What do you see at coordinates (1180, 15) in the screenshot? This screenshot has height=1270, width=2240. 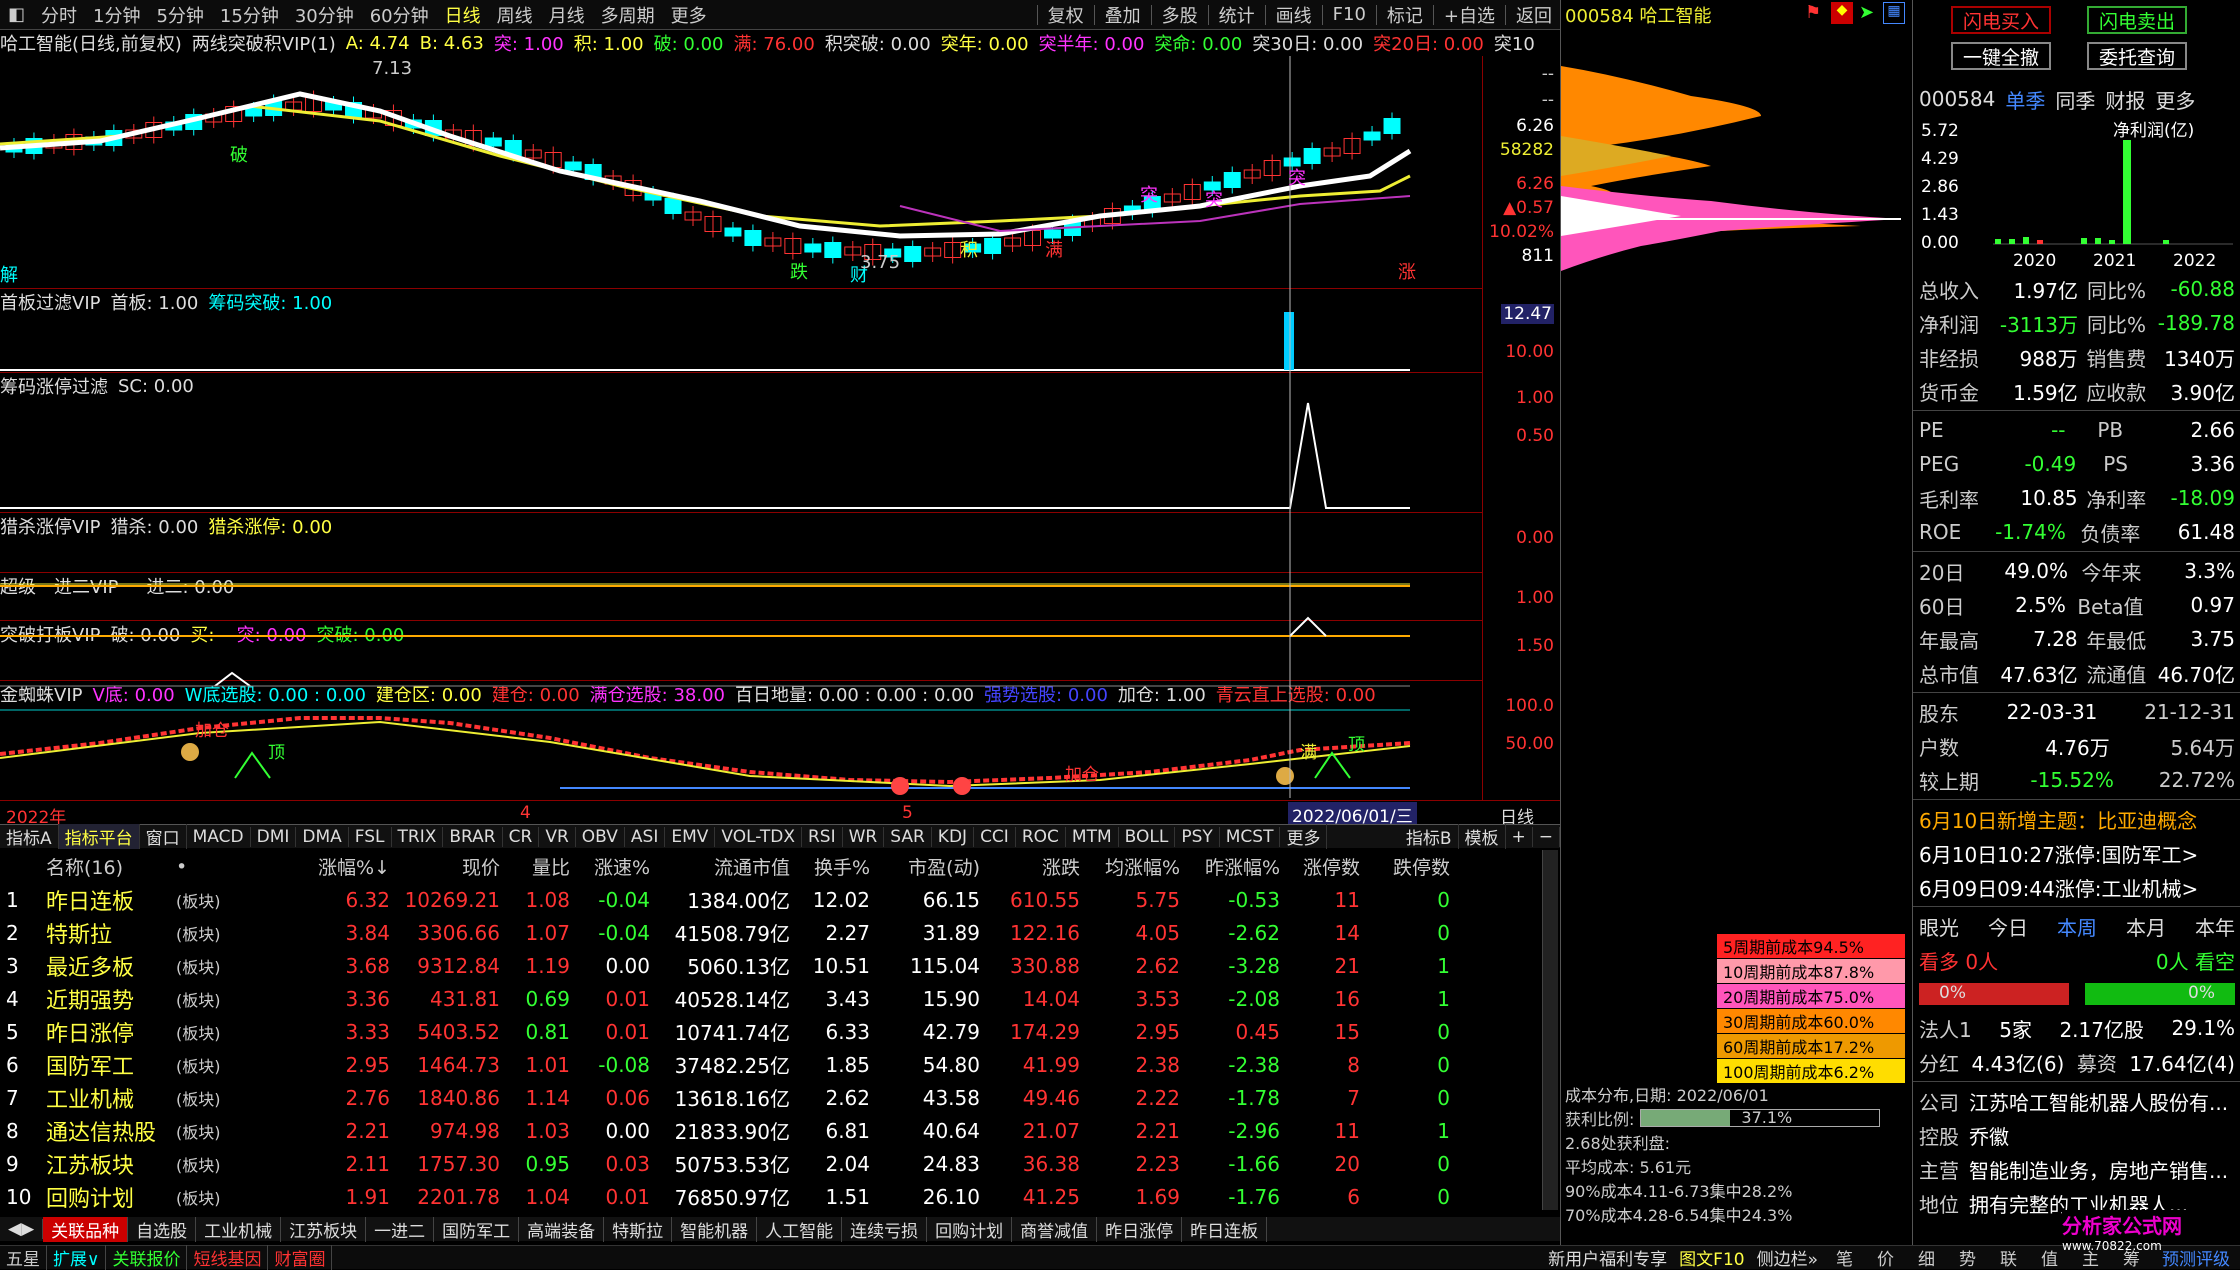 I see `toolbar-button: 多股` at bounding box center [1180, 15].